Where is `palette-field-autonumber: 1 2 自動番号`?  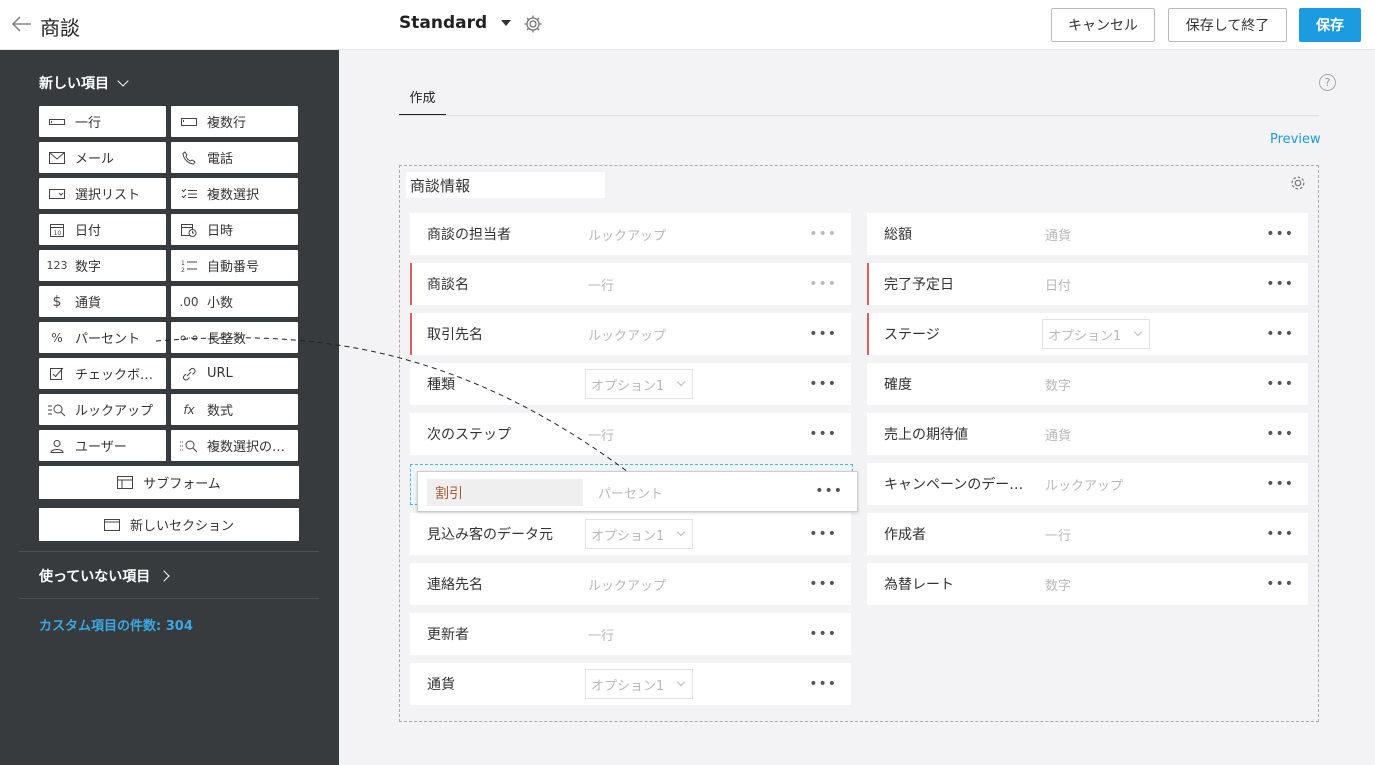
palette-field-autonumber: 1 2 自動番号 is located at coordinates (234, 265).